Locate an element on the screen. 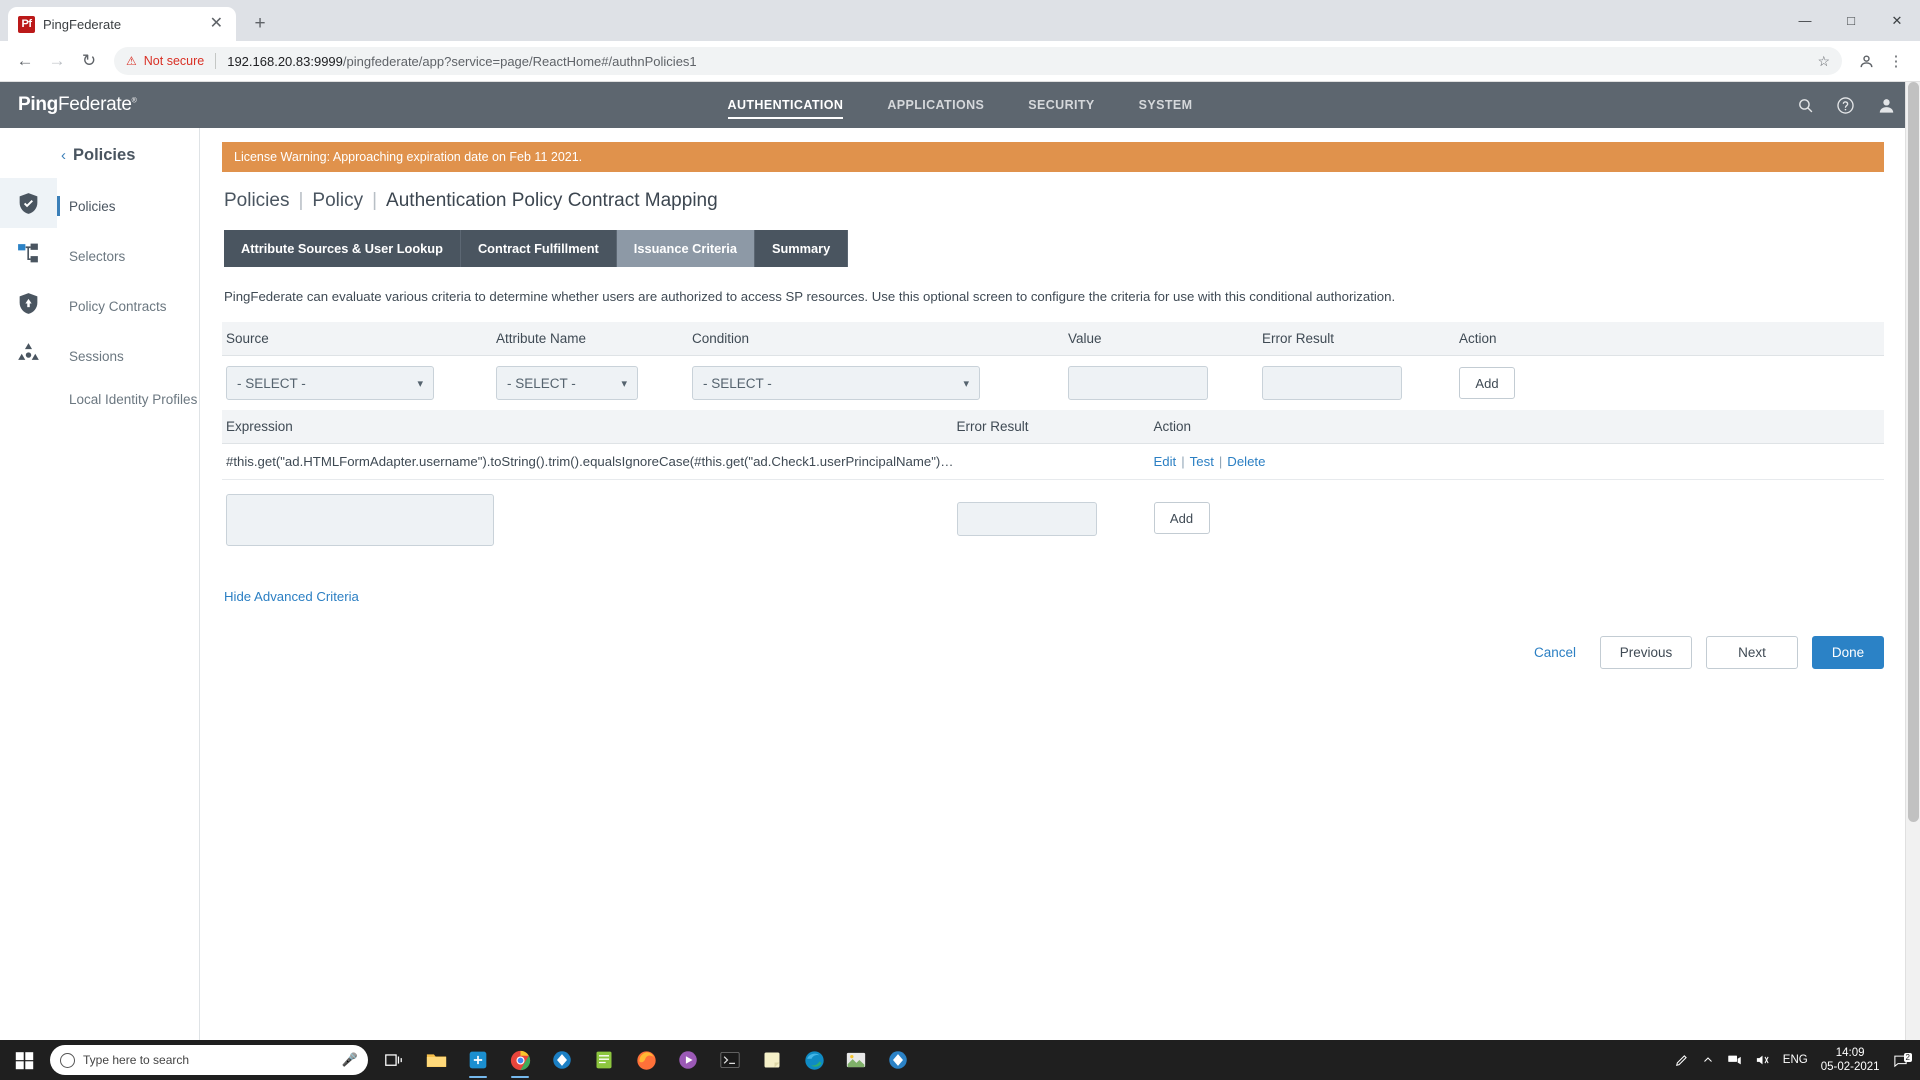  expression-error-result-input is located at coordinates (1026, 519).